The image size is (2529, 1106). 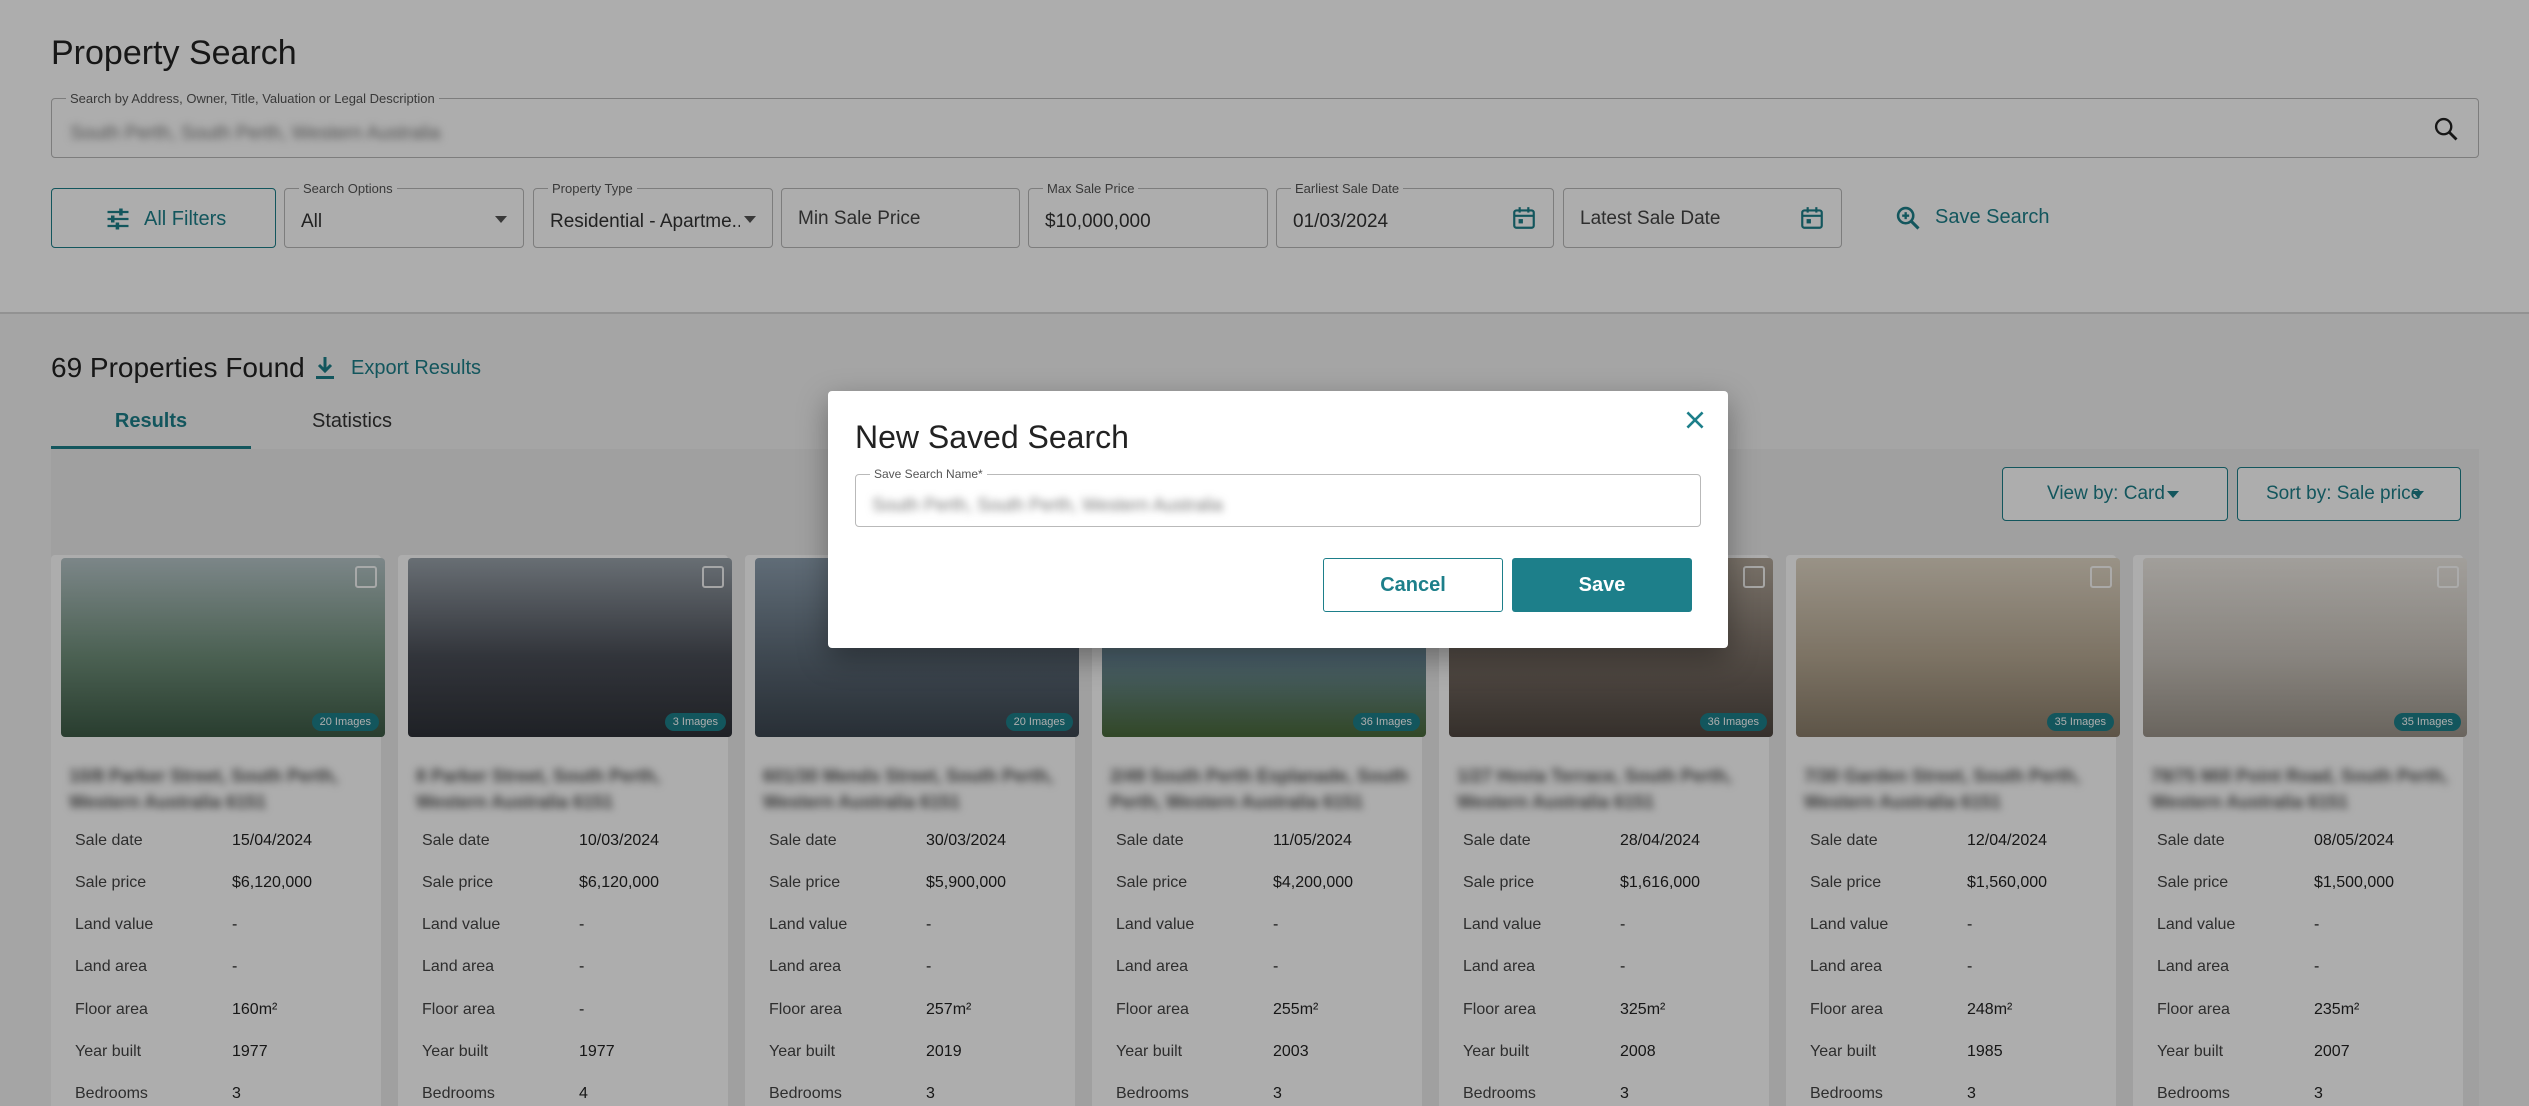 What do you see at coordinates (1602, 585) in the screenshot?
I see `save-button: Save` at bounding box center [1602, 585].